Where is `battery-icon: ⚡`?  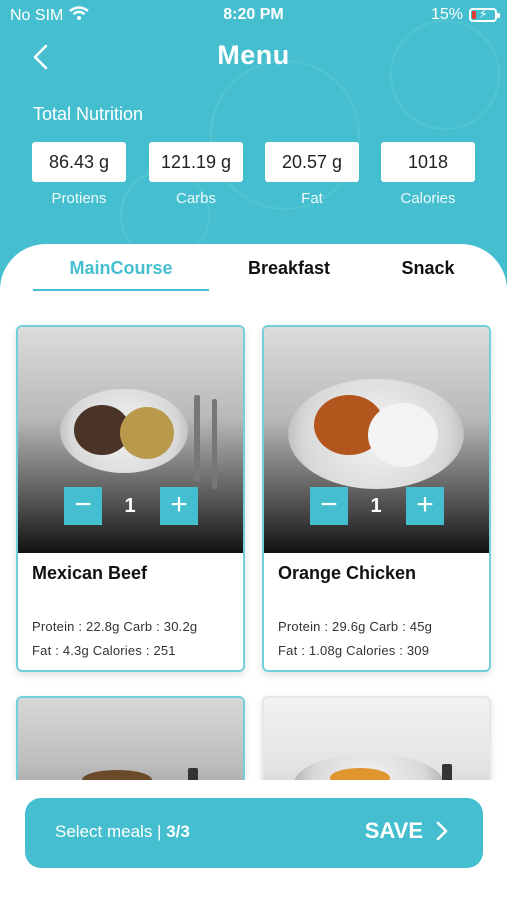 battery-icon: ⚡ is located at coordinates (484, 14).